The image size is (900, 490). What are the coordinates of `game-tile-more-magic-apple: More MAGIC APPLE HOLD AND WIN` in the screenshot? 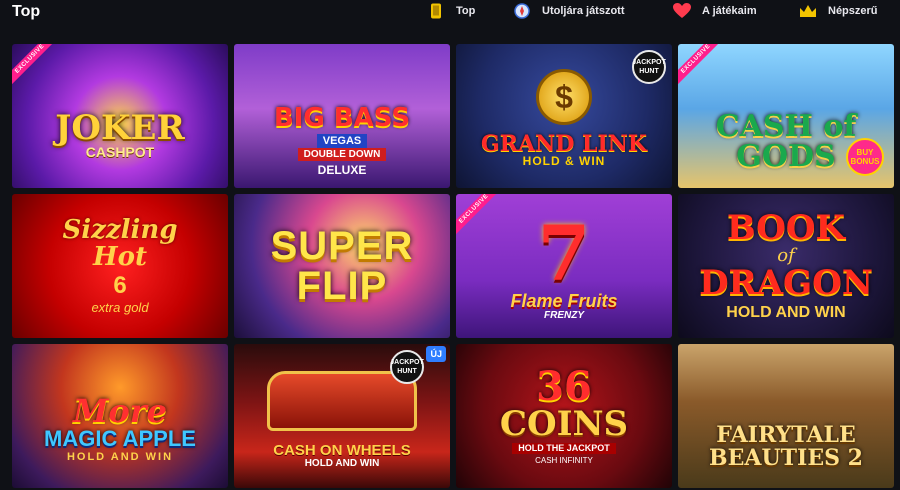 It's located at (120, 416).